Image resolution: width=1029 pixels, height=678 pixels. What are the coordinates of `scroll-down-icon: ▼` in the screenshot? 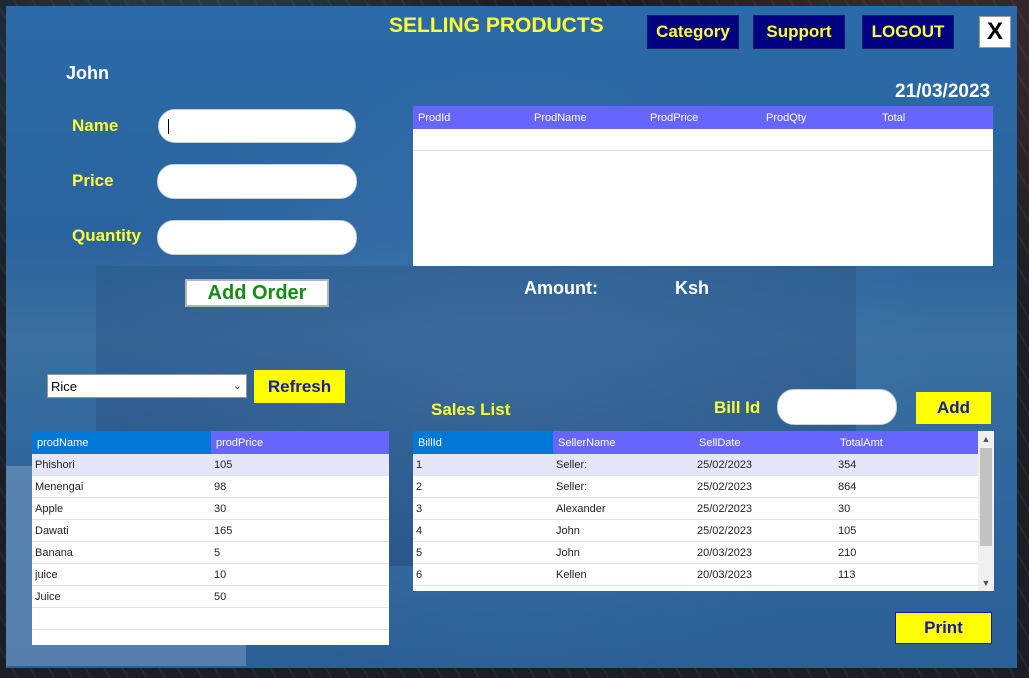 It's located at (986, 583).